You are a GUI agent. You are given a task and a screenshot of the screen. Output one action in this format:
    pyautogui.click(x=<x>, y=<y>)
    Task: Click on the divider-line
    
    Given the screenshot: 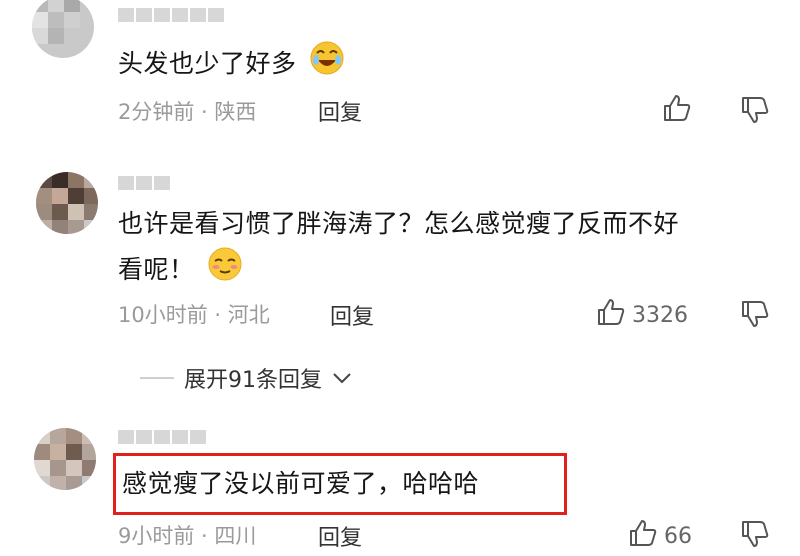 What is the action you would take?
    pyautogui.click(x=157, y=378)
    